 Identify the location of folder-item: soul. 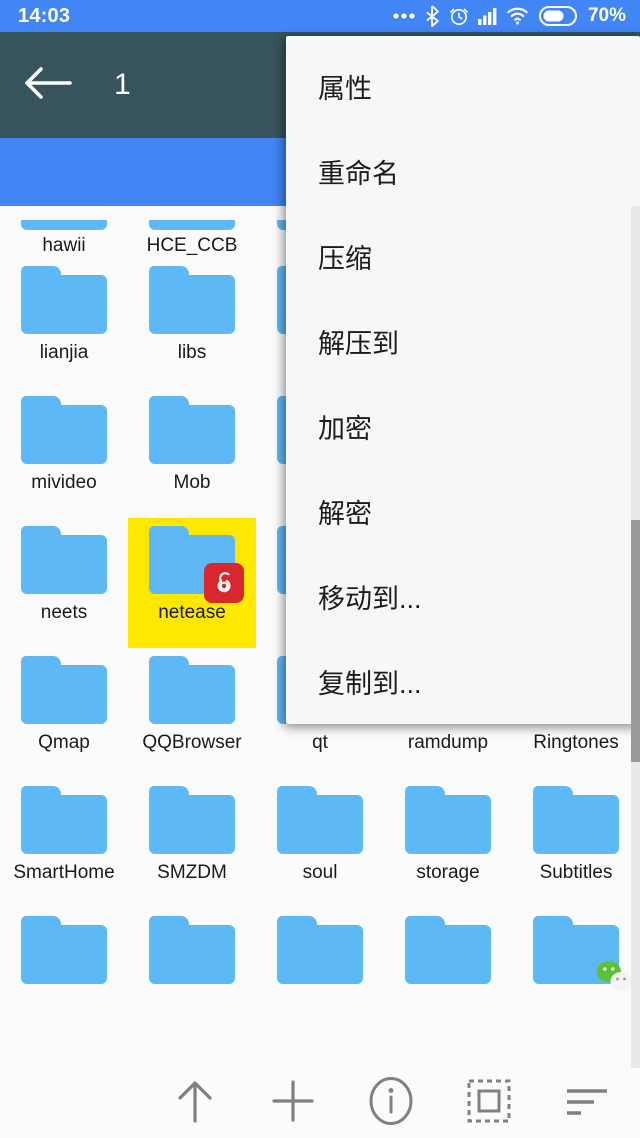
(320, 843).